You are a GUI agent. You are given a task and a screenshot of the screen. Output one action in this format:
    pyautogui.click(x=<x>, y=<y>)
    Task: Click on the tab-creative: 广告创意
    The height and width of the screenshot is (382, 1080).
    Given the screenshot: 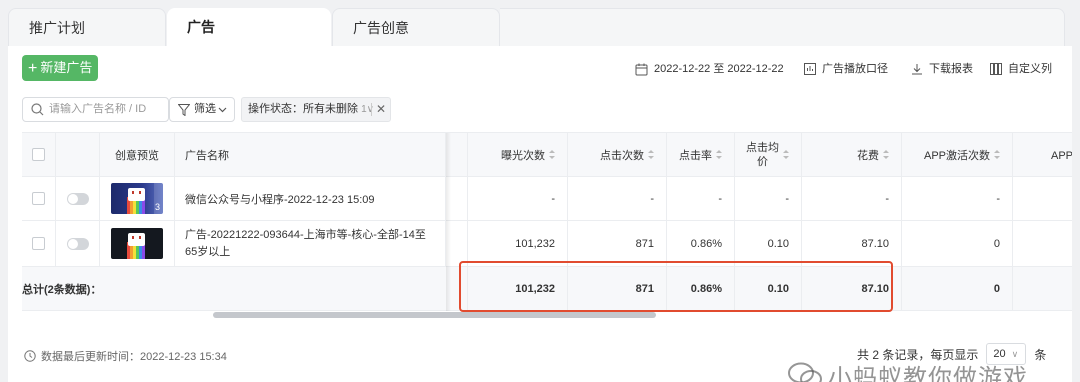 What is the action you would take?
    pyautogui.click(x=416, y=27)
    